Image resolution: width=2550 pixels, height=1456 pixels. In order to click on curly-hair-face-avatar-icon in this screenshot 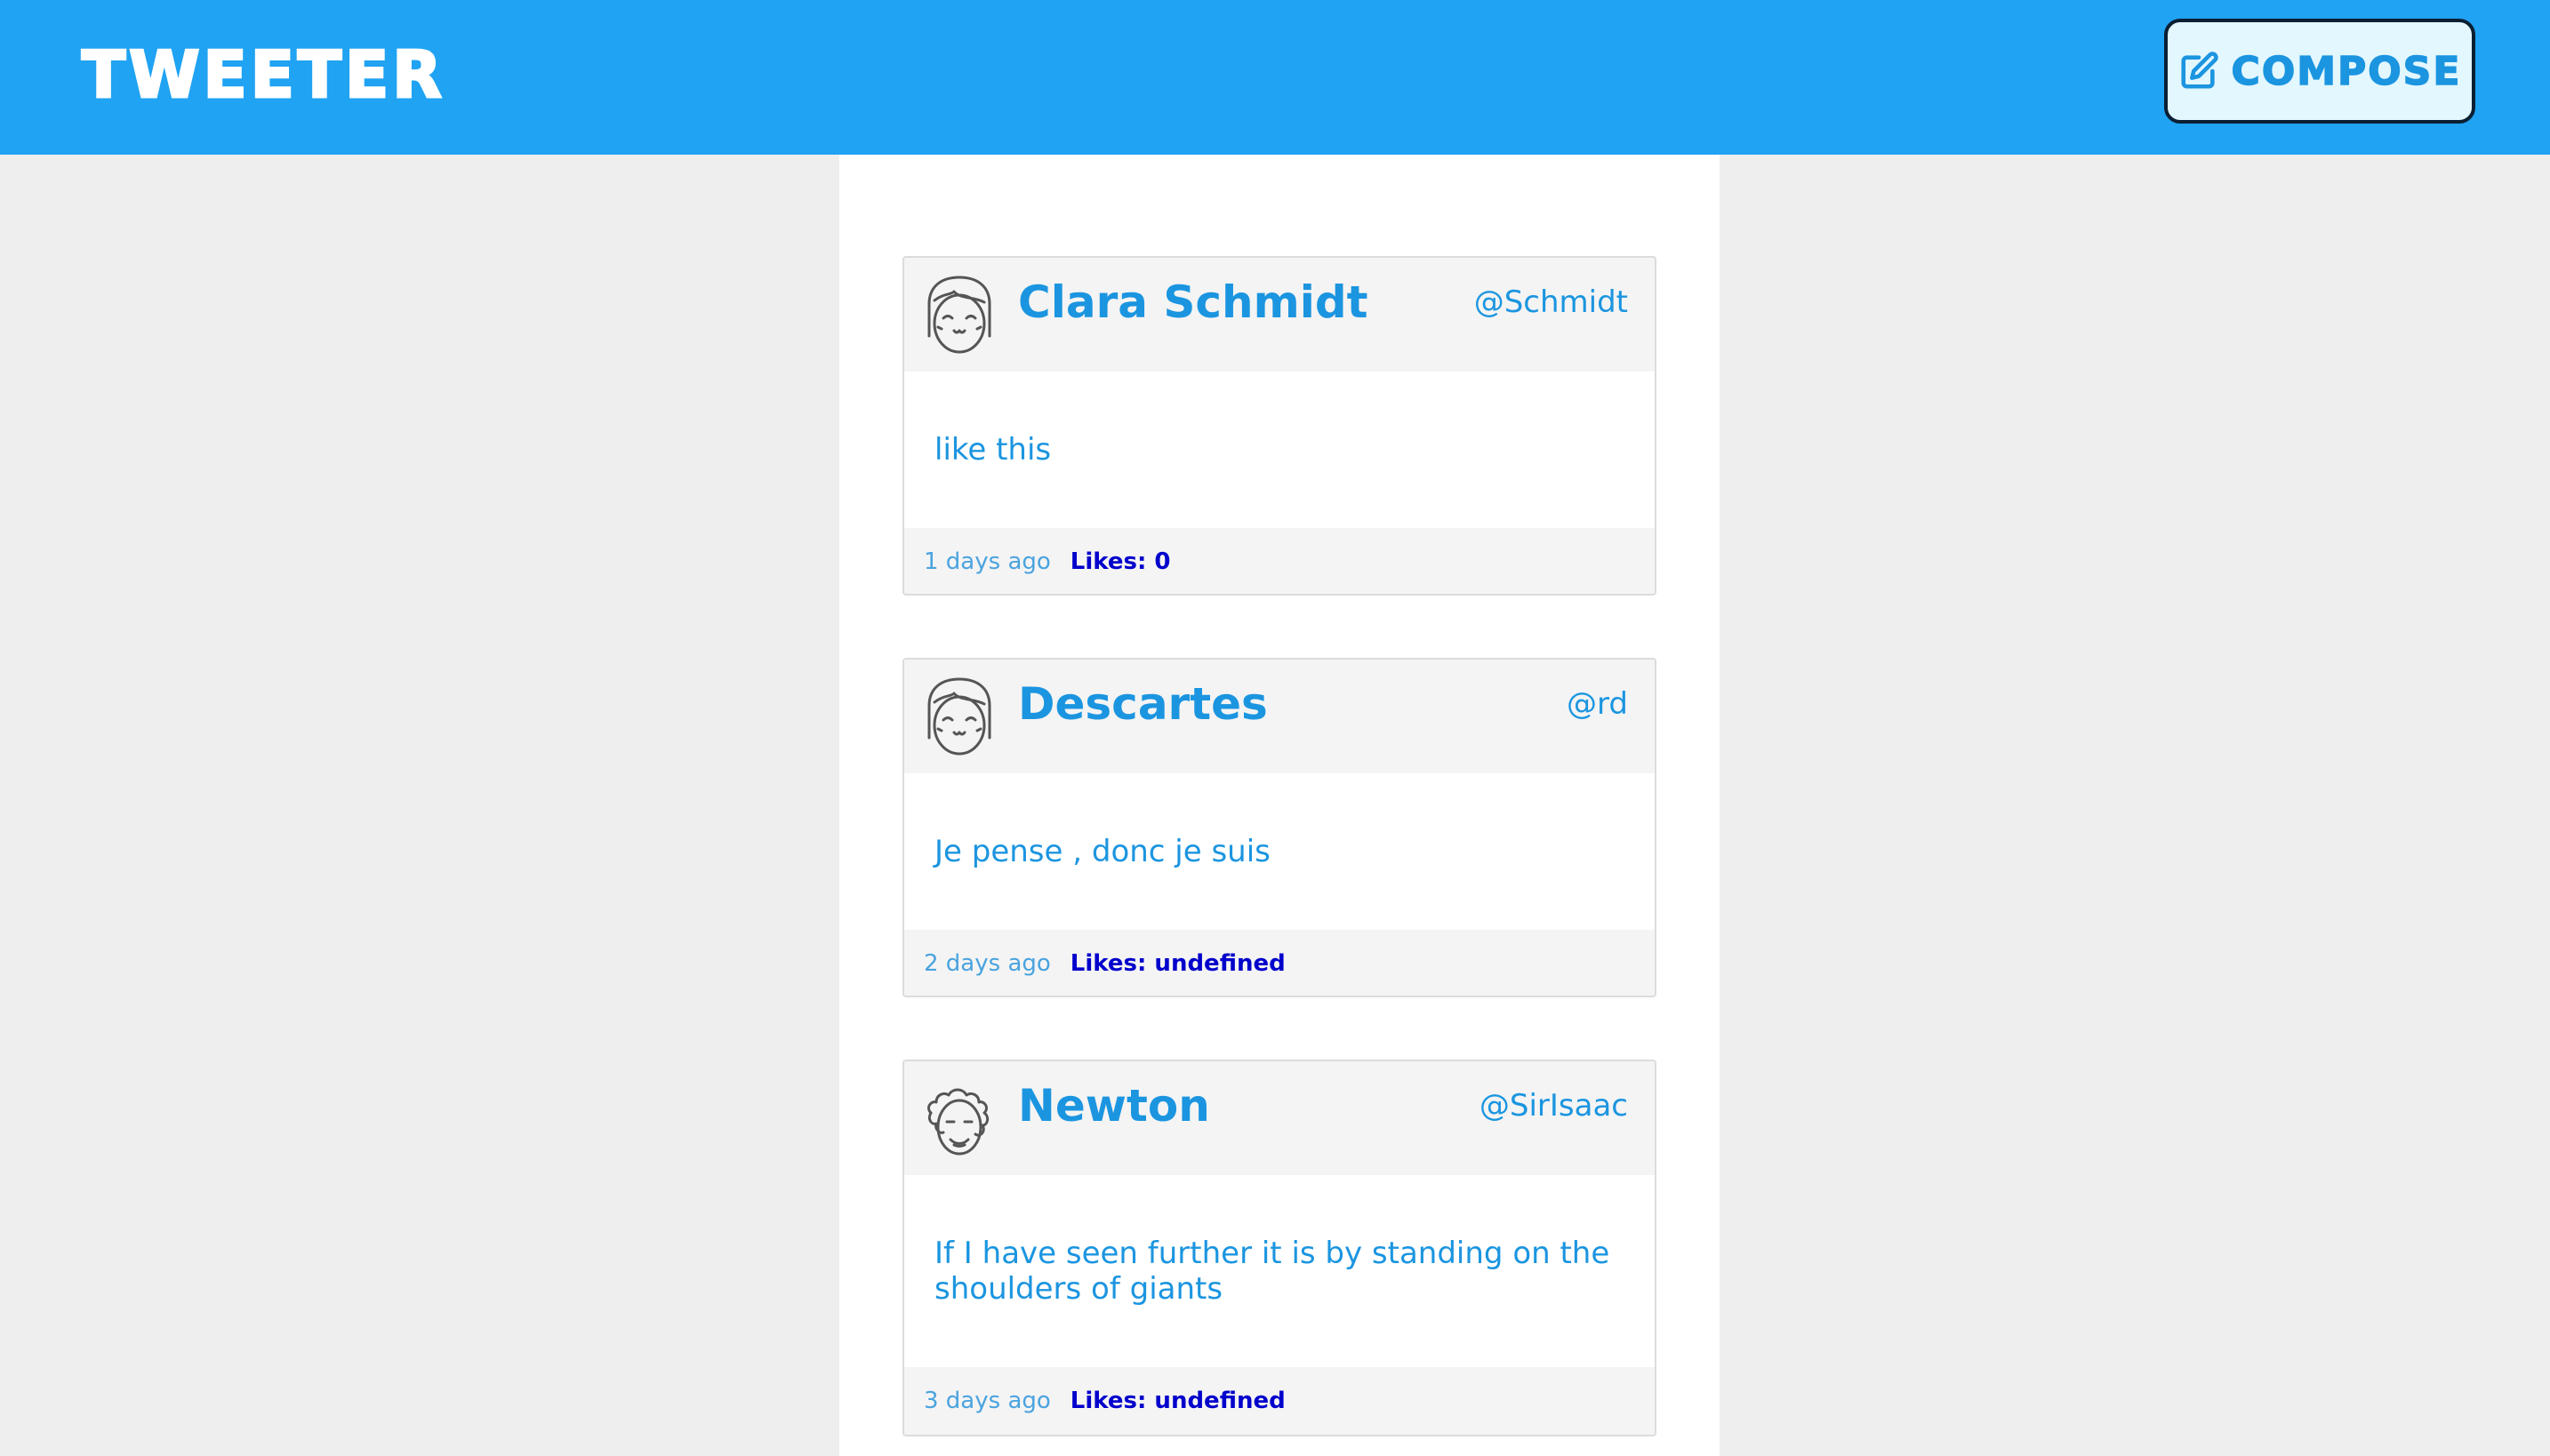, I will do `click(959, 1118)`.